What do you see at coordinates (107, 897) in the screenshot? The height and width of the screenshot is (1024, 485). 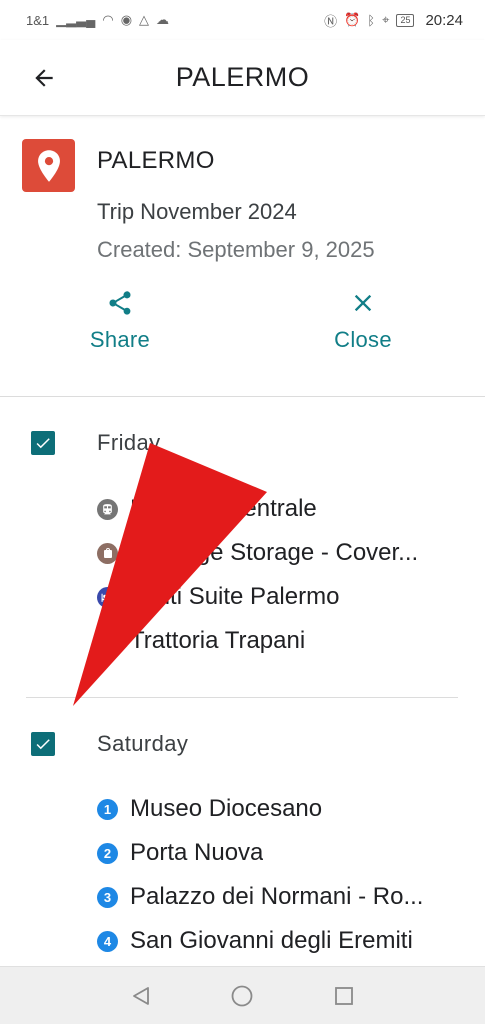 I see `number-marker-icon: 3` at bounding box center [107, 897].